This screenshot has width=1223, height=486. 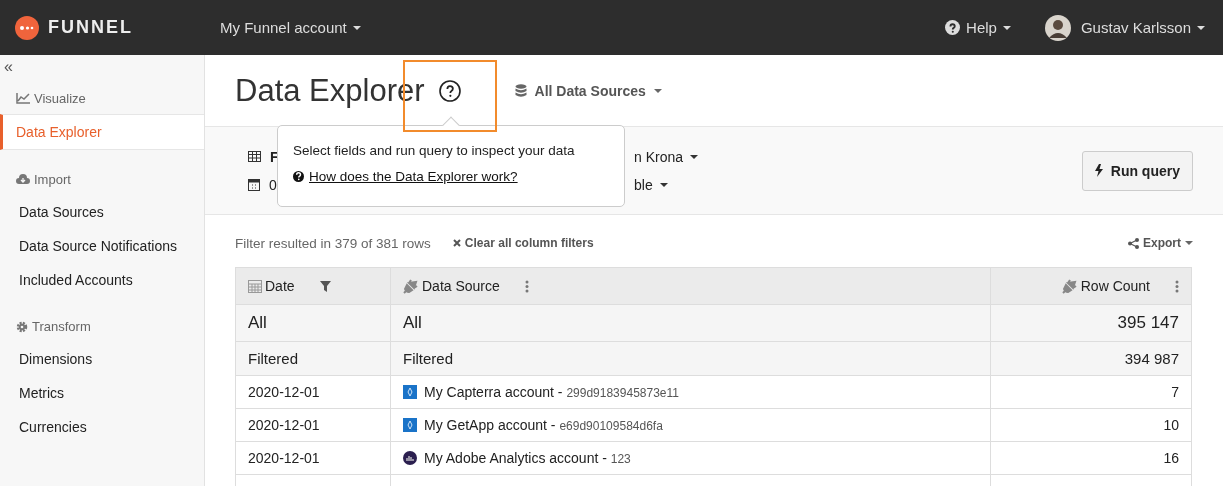 What do you see at coordinates (551, 392) in the screenshot?
I see `source-name: My Capterra account - 299d9183945873e11` at bounding box center [551, 392].